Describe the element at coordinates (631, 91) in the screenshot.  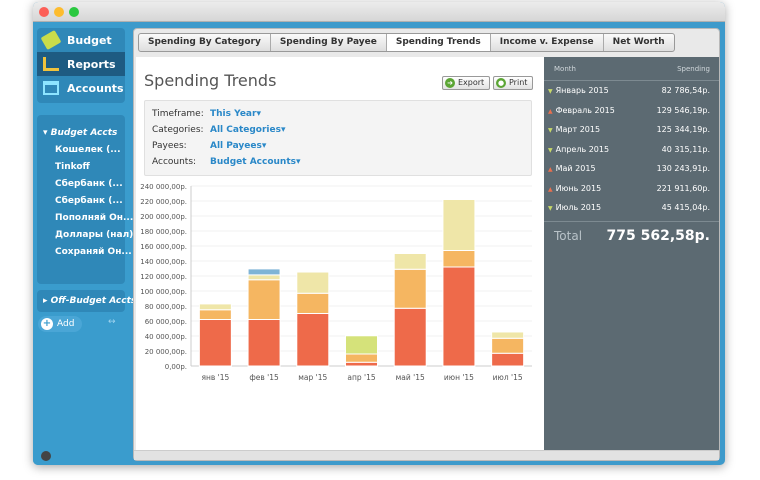
I see `summary-row: ▼ Январь 2015 82 786,54р.` at that location.